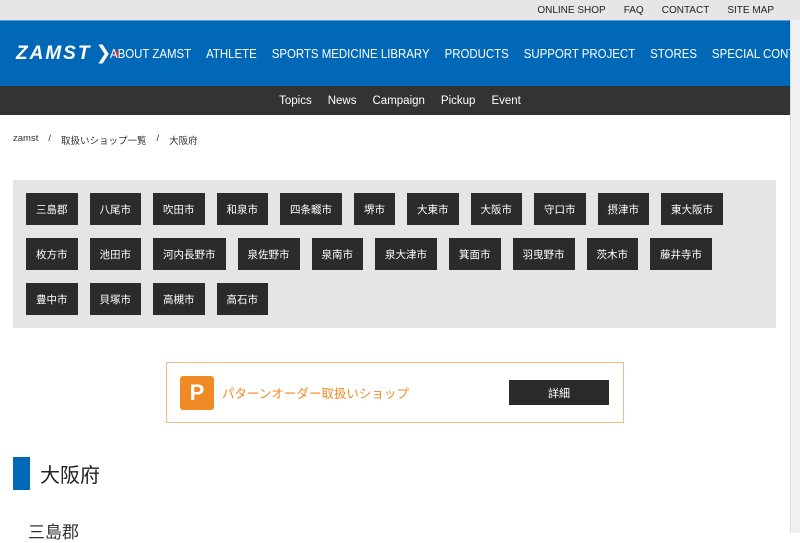 This screenshot has width=800, height=543. What do you see at coordinates (571, 10) in the screenshot?
I see `online-shop-link: ONLINE SHOP` at bounding box center [571, 10].